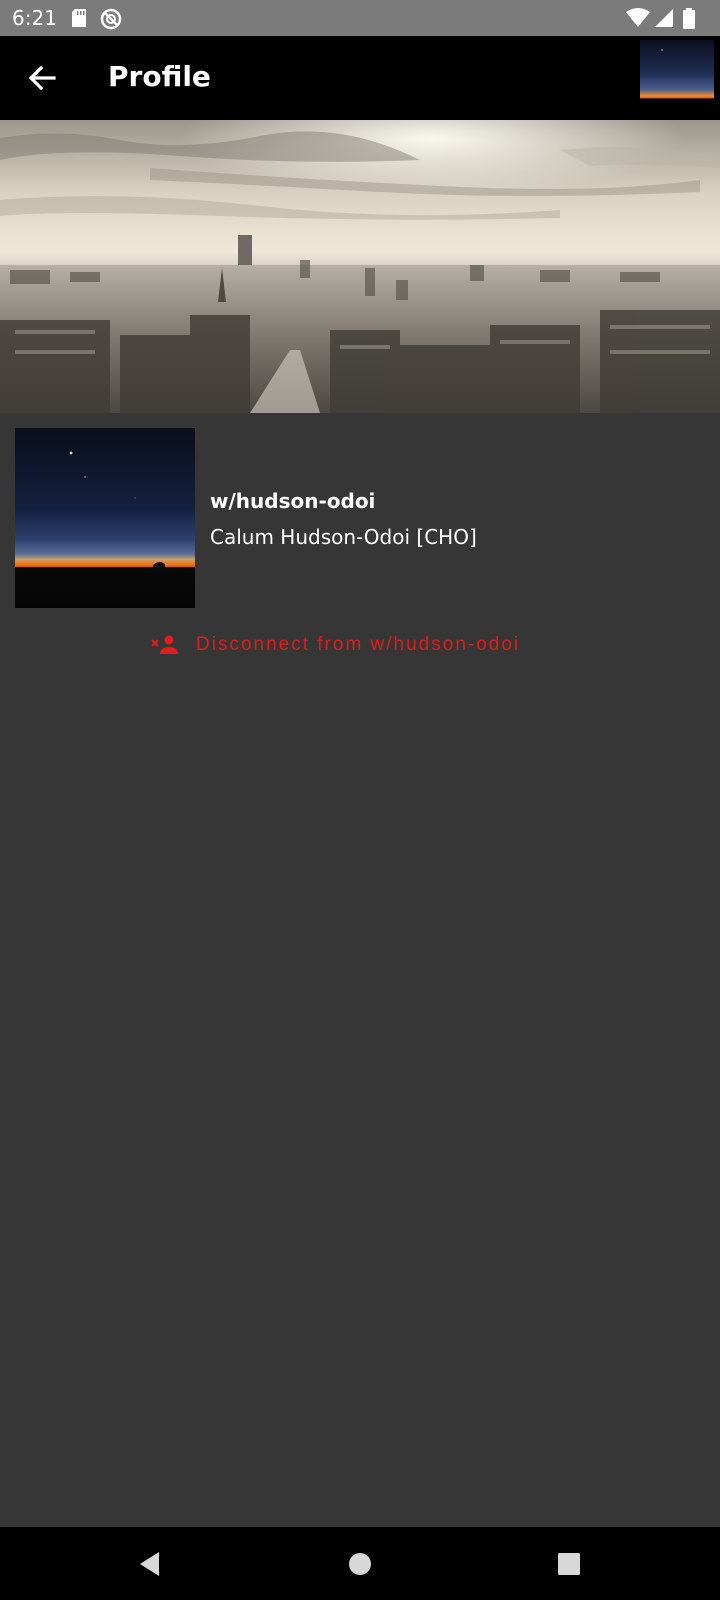  Describe the element at coordinates (150, 1564) in the screenshot. I see `back-triangle-icon` at that location.